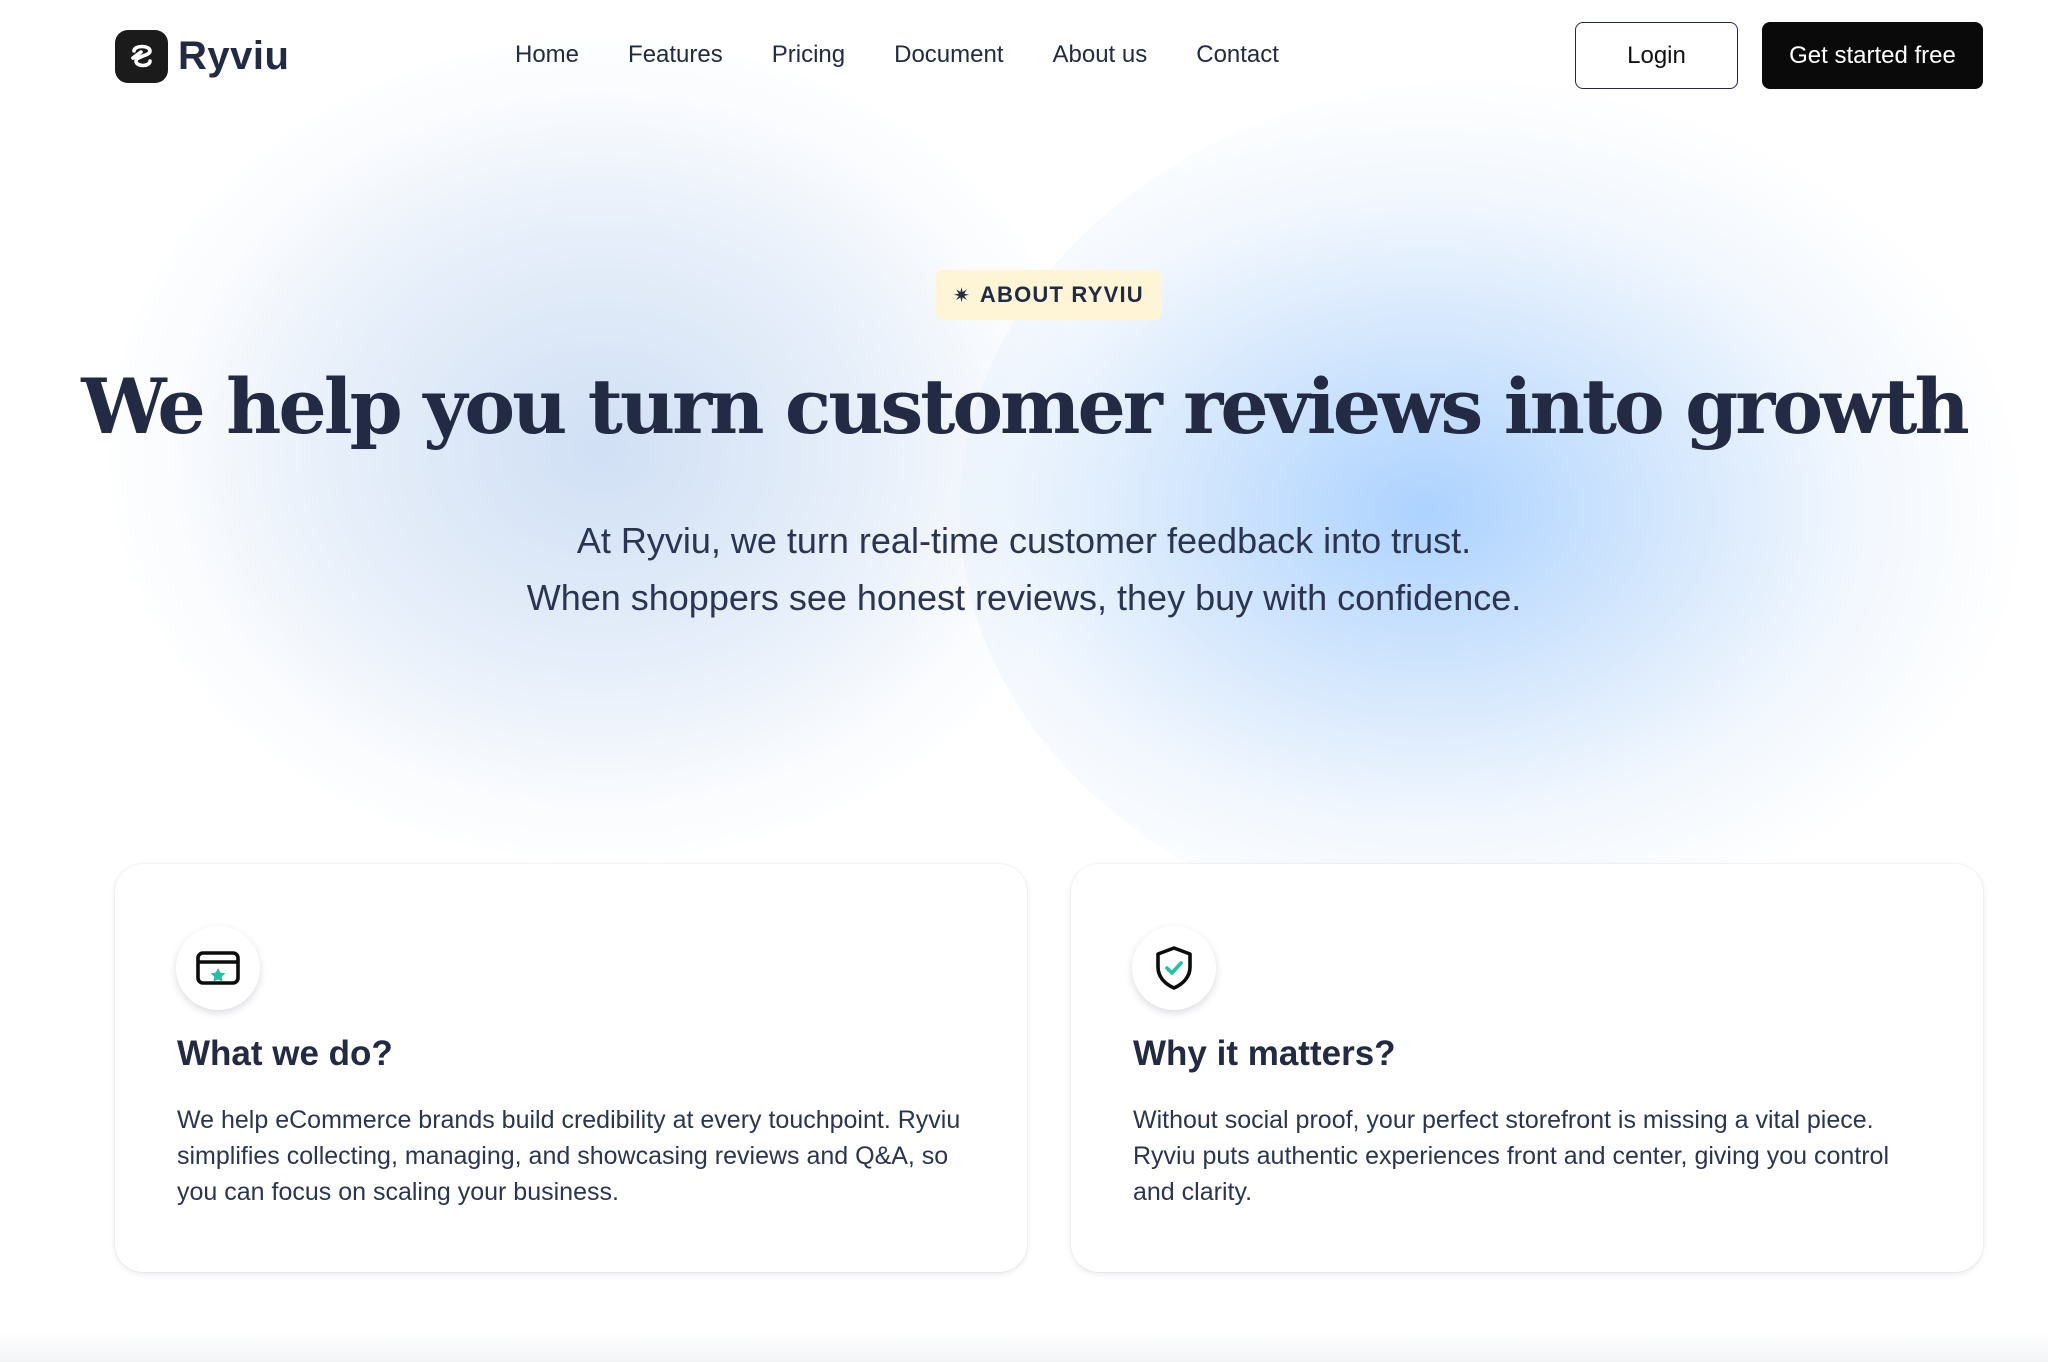 Image resolution: width=2048 pixels, height=1362 pixels. I want to click on login-button: Login, so click(1656, 55).